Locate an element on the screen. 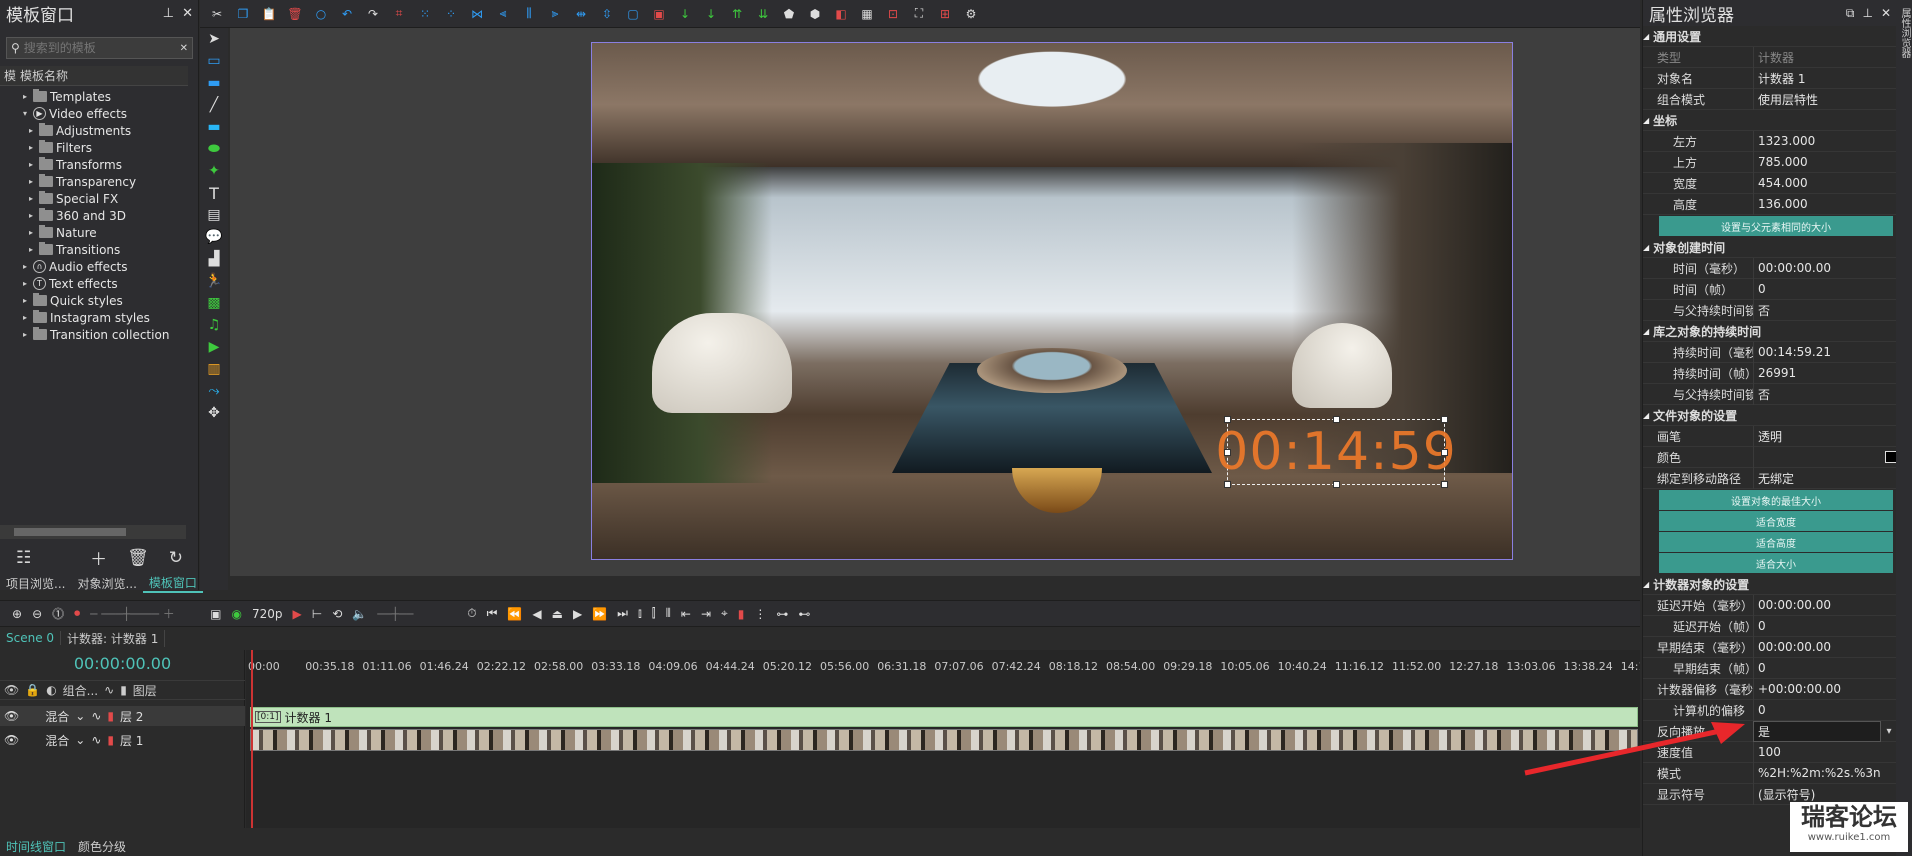 The width and height of the screenshot is (1912, 856). clear-search-icon: ✕ is located at coordinates (184, 48).